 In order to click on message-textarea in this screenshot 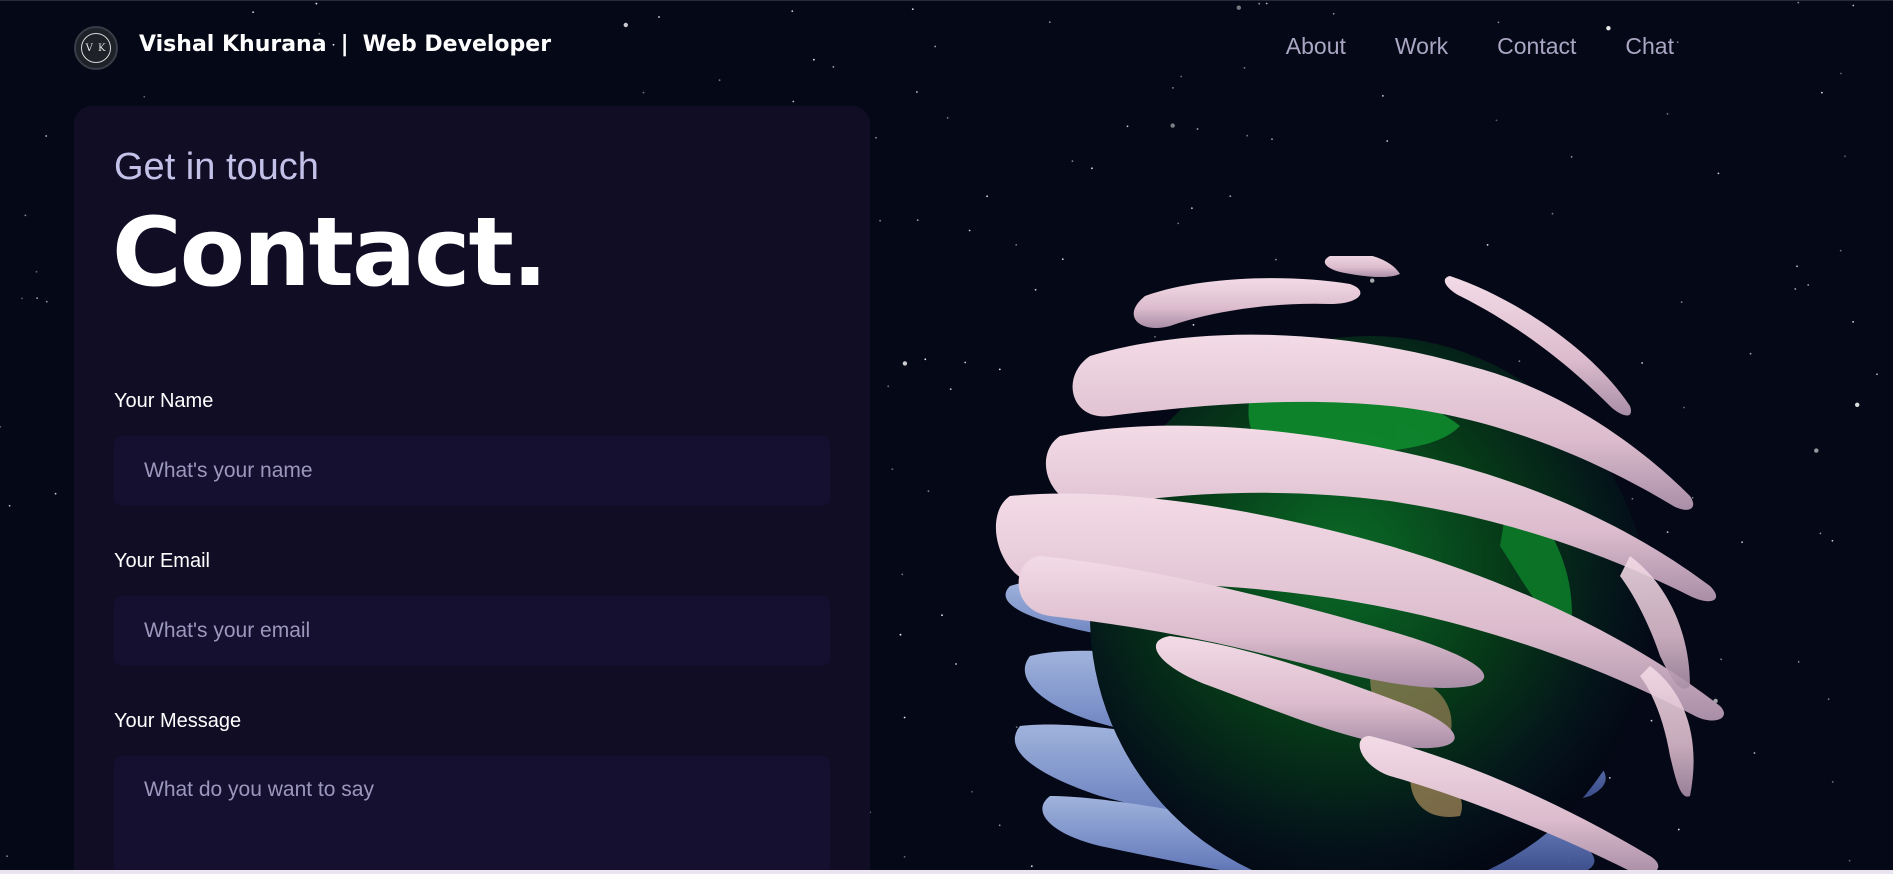, I will do `click(472, 815)`.